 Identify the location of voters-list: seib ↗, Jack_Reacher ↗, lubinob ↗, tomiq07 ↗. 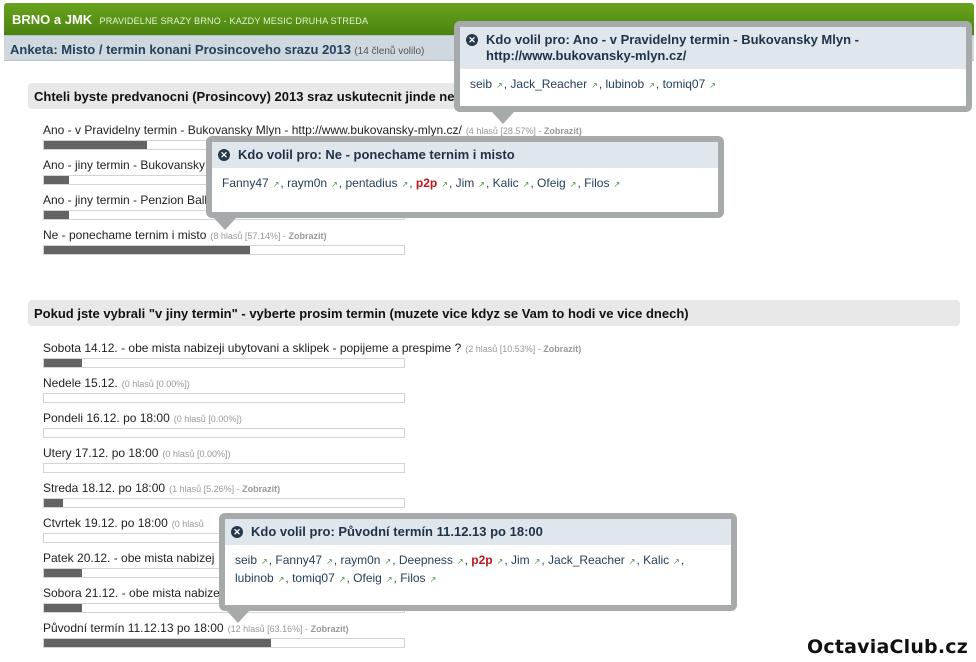
(593, 84).